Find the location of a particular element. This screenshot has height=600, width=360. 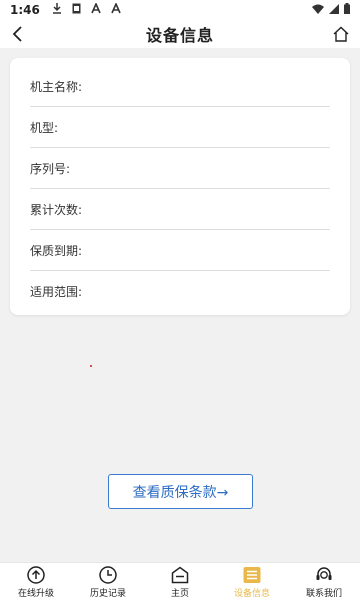

tab-label: 在线升级 is located at coordinates (35, 594).